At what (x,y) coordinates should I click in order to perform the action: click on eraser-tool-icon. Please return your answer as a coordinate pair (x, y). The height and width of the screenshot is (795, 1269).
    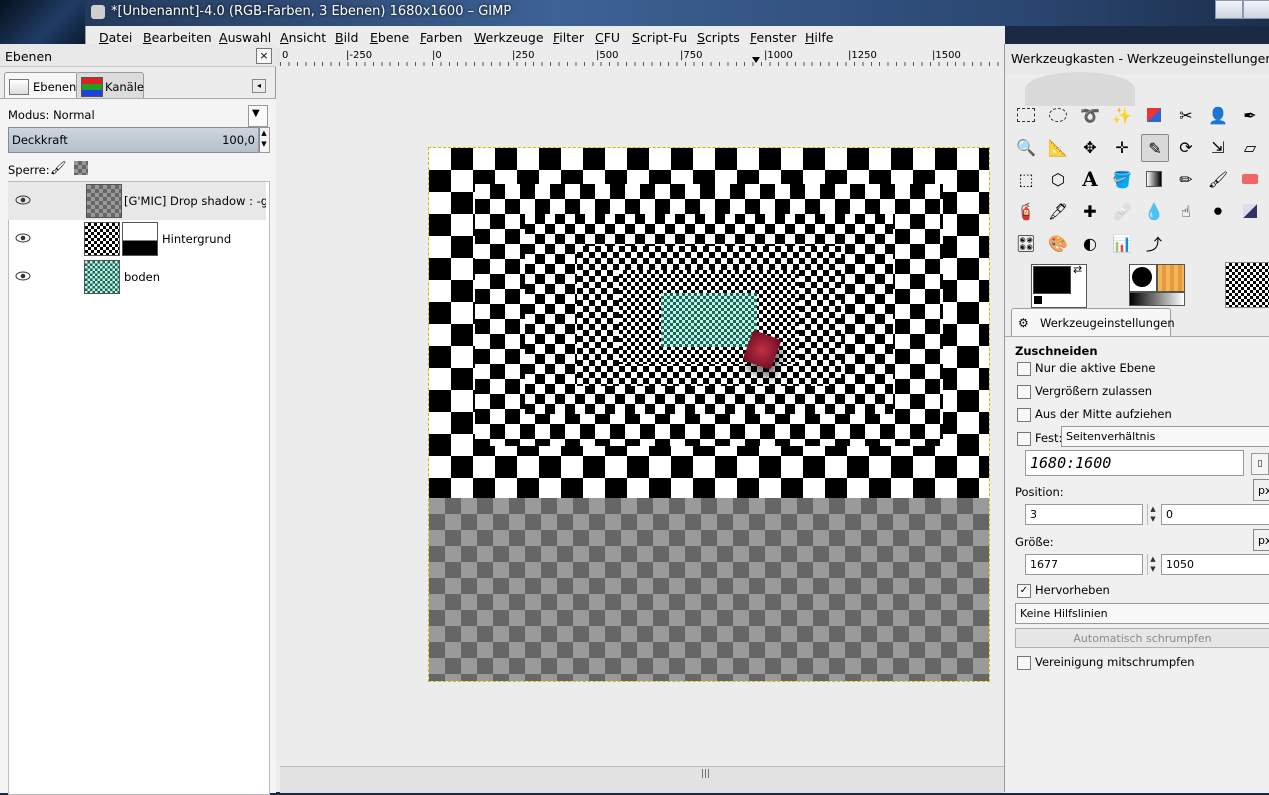
    Looking at the image, I should click on (1250, 179).